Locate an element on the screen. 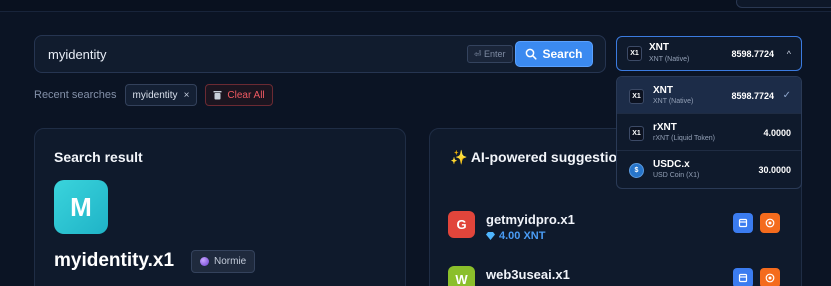  recent-search-chip-label: myidentity is located at coordinates (155, 95).